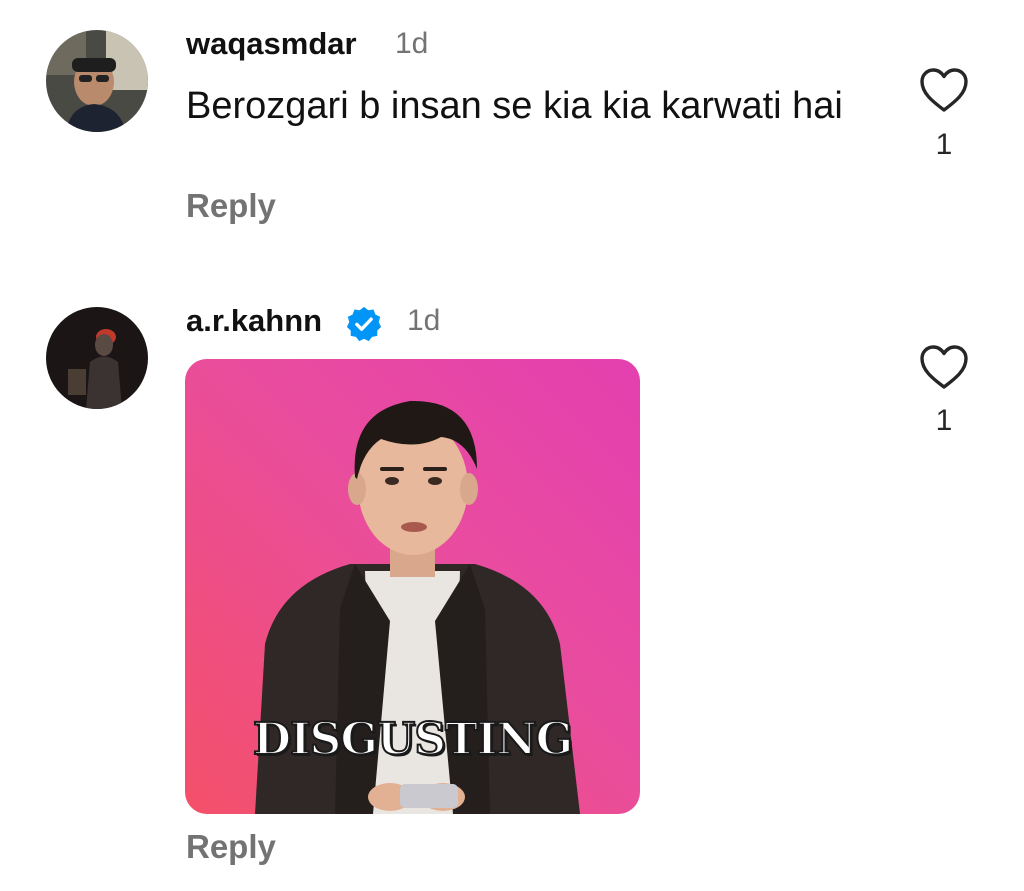 The image size is (1024, 891). What do you see at coordinates (271, 44) in the screenshot?
I see `comment-username: waqasmdar` at bounding box center [271, 44].